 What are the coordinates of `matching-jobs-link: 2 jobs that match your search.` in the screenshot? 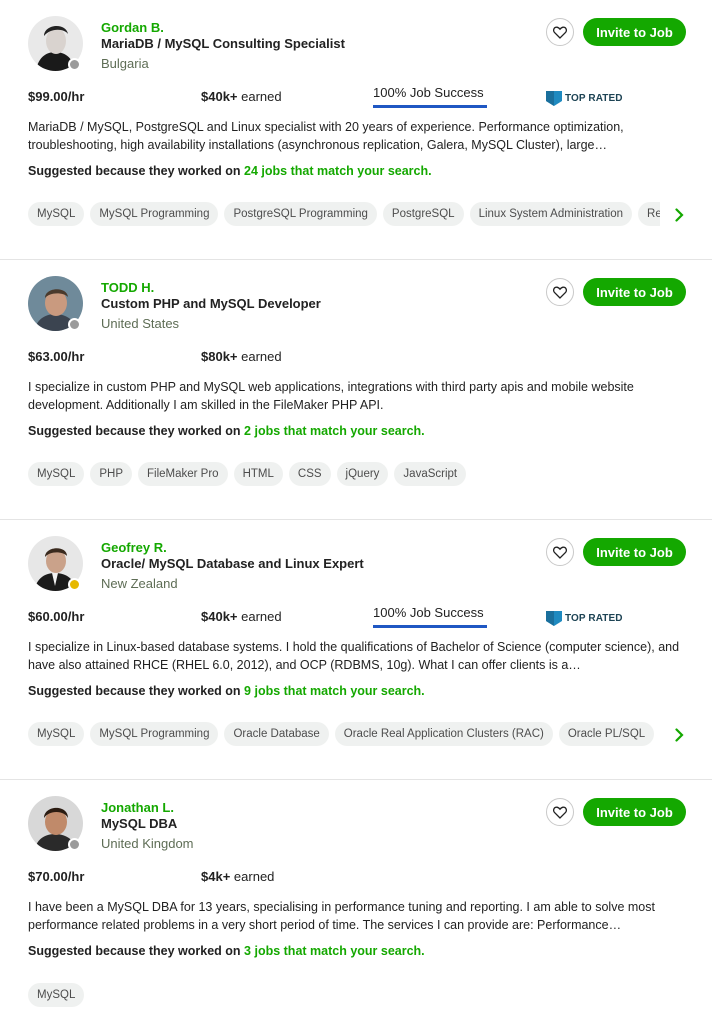 It's located at (334, 431).